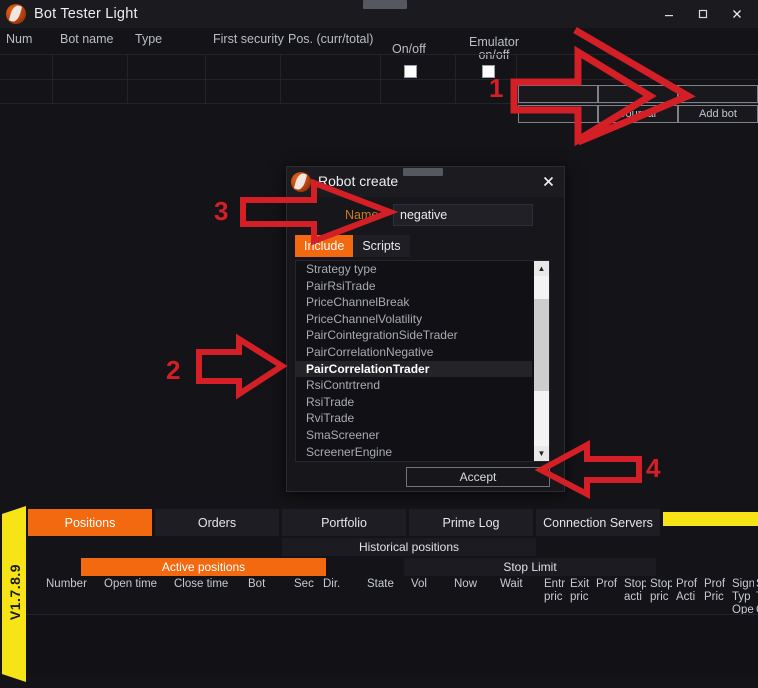 The width and height of the screenshot is (758, 688). Describe the element at coordinates (638, 104) in the screenshot. I see `bot-action-buttons: Journal Add bot` at that location.